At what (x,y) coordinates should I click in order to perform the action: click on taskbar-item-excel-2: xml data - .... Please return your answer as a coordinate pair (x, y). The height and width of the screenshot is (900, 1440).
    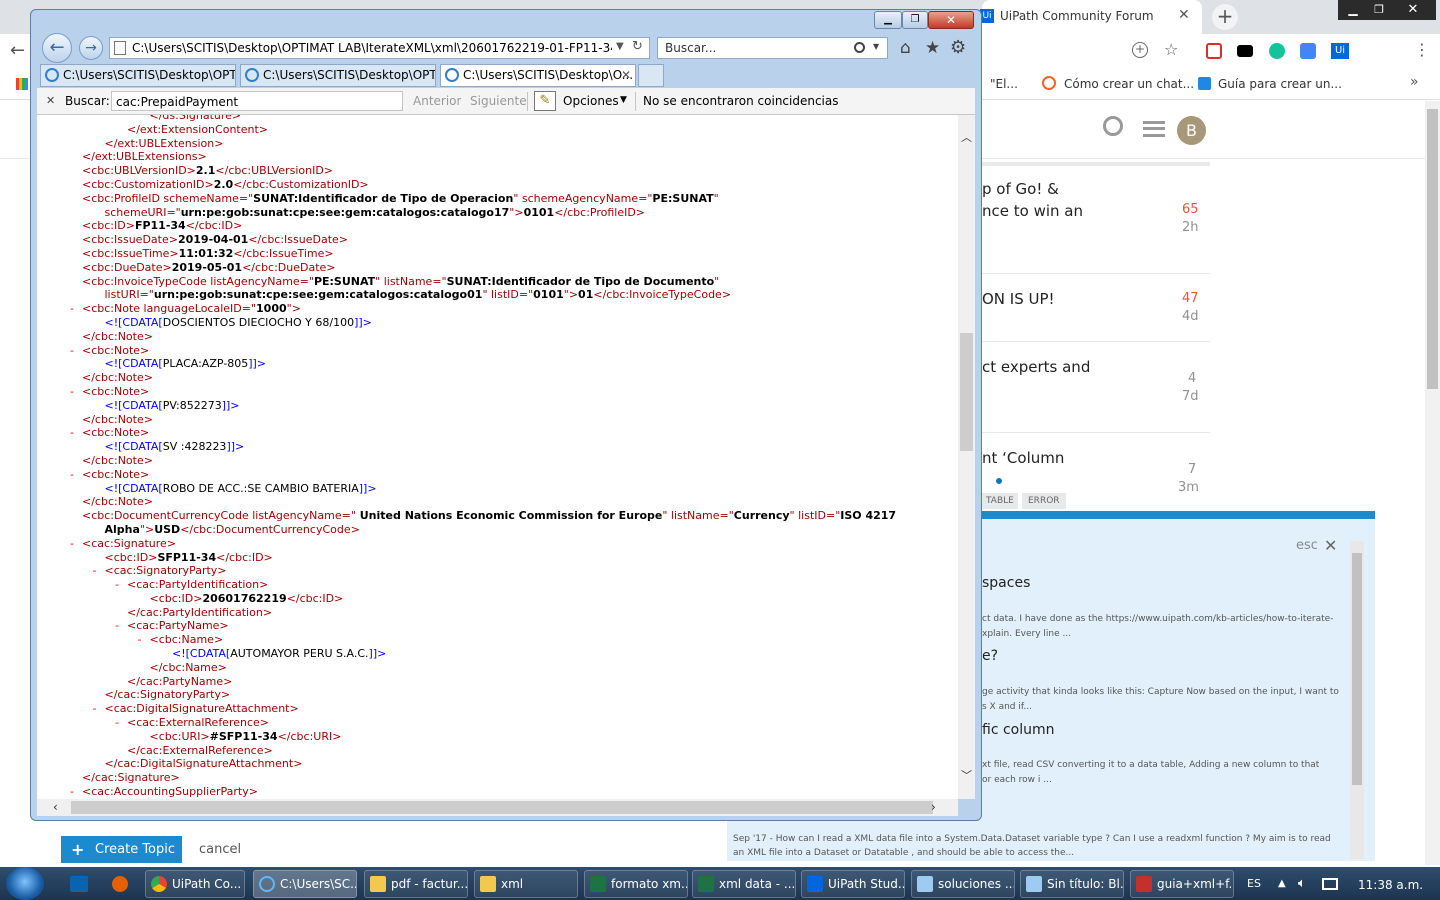
    Looking at the image, I should click on (744, 884).